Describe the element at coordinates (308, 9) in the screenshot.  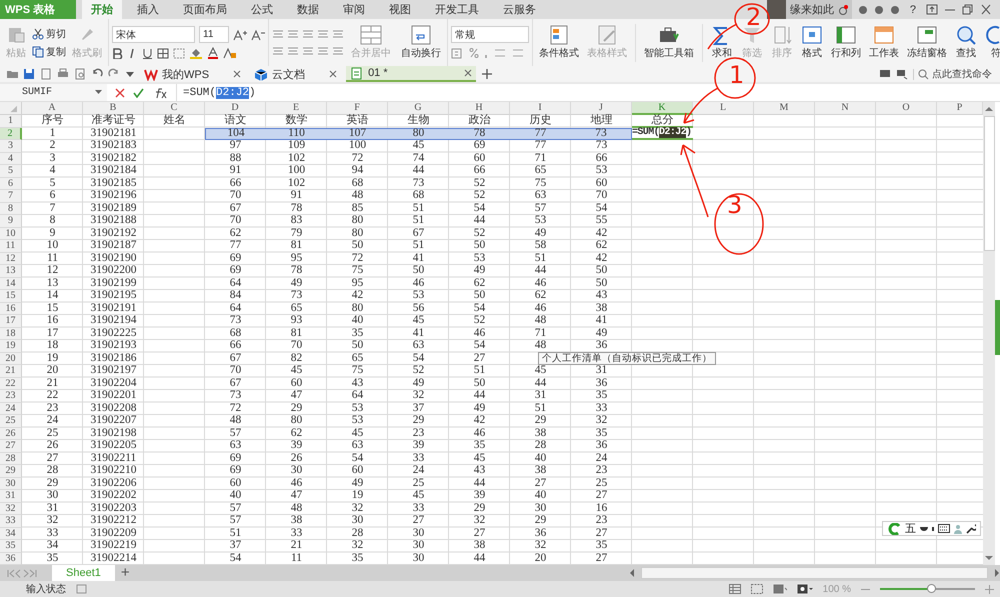
I see `ribbon-tab: 数据` at that location.